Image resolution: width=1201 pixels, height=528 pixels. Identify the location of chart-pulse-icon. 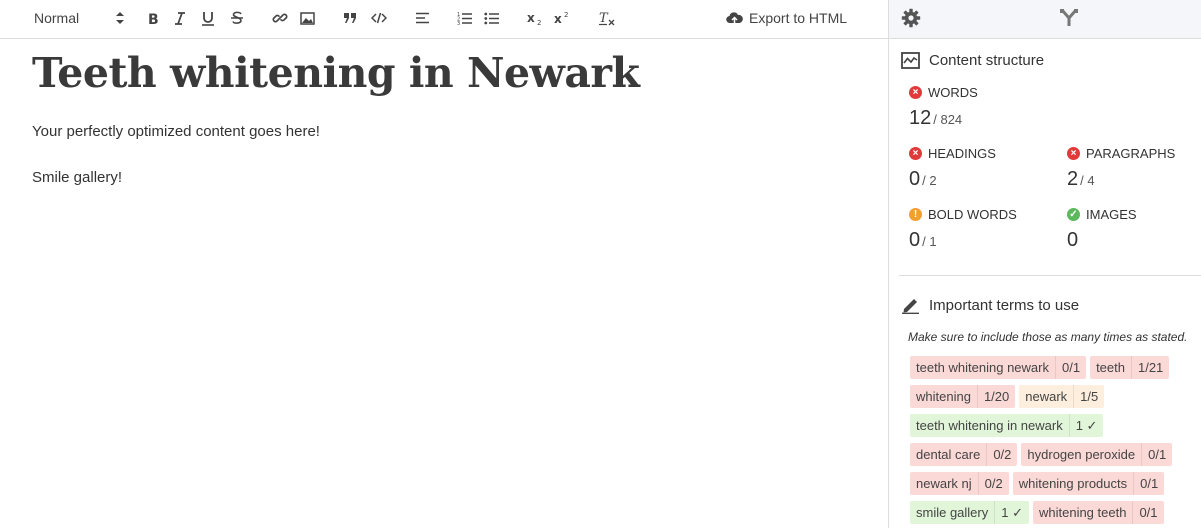
(910, 60).